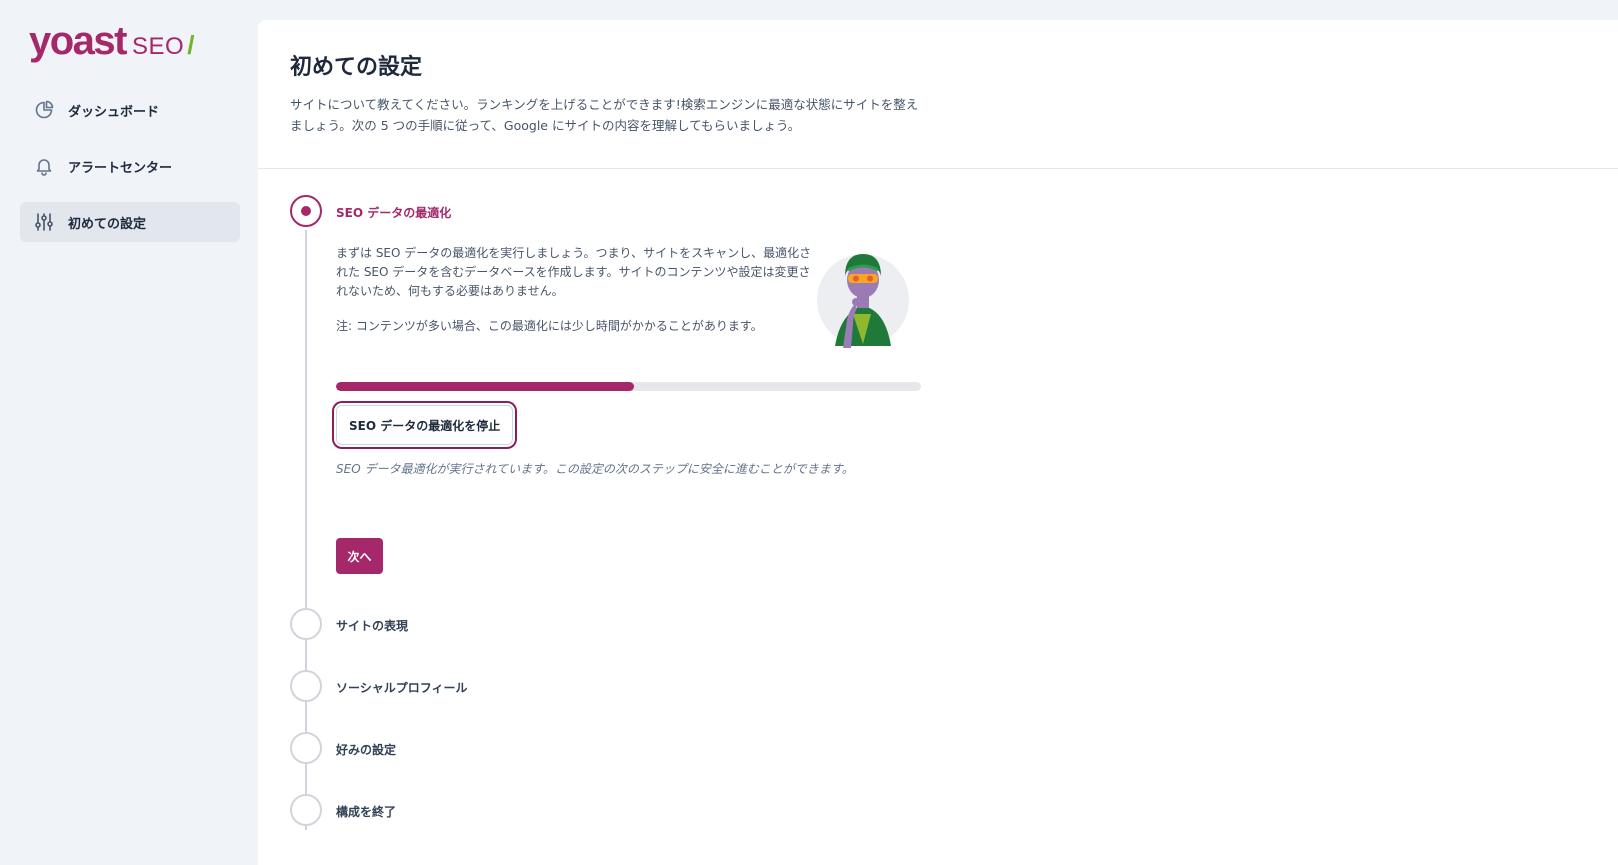 Image resolution: width=1618 pixels, height=865 pixels. What do you see at coordinates (356, 67) in the screenshot?
I see `page-title: 初めての設定` at bounding box center [356, 67].